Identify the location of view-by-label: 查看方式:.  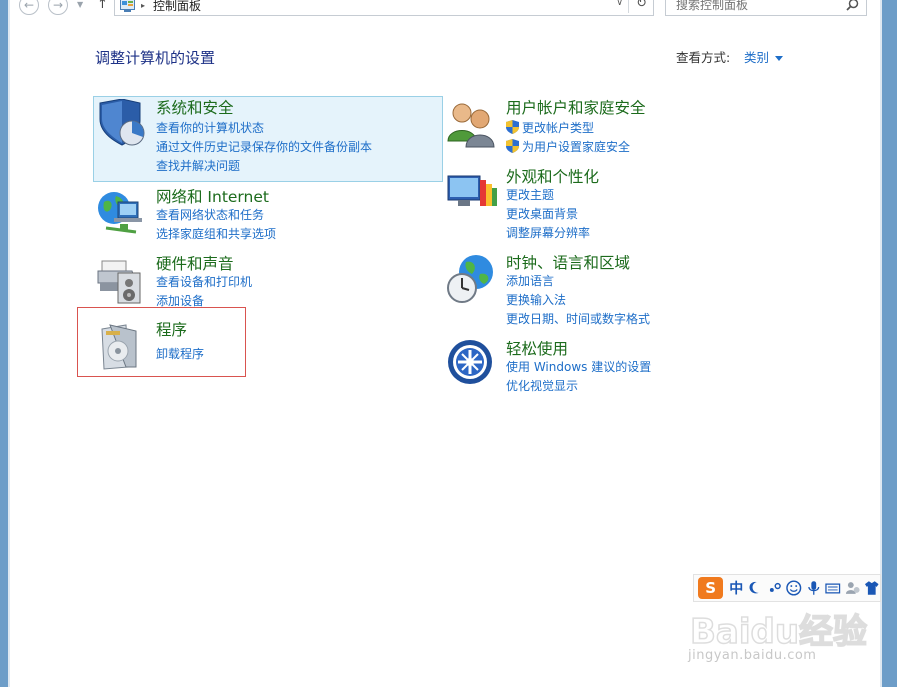
(703, 57).